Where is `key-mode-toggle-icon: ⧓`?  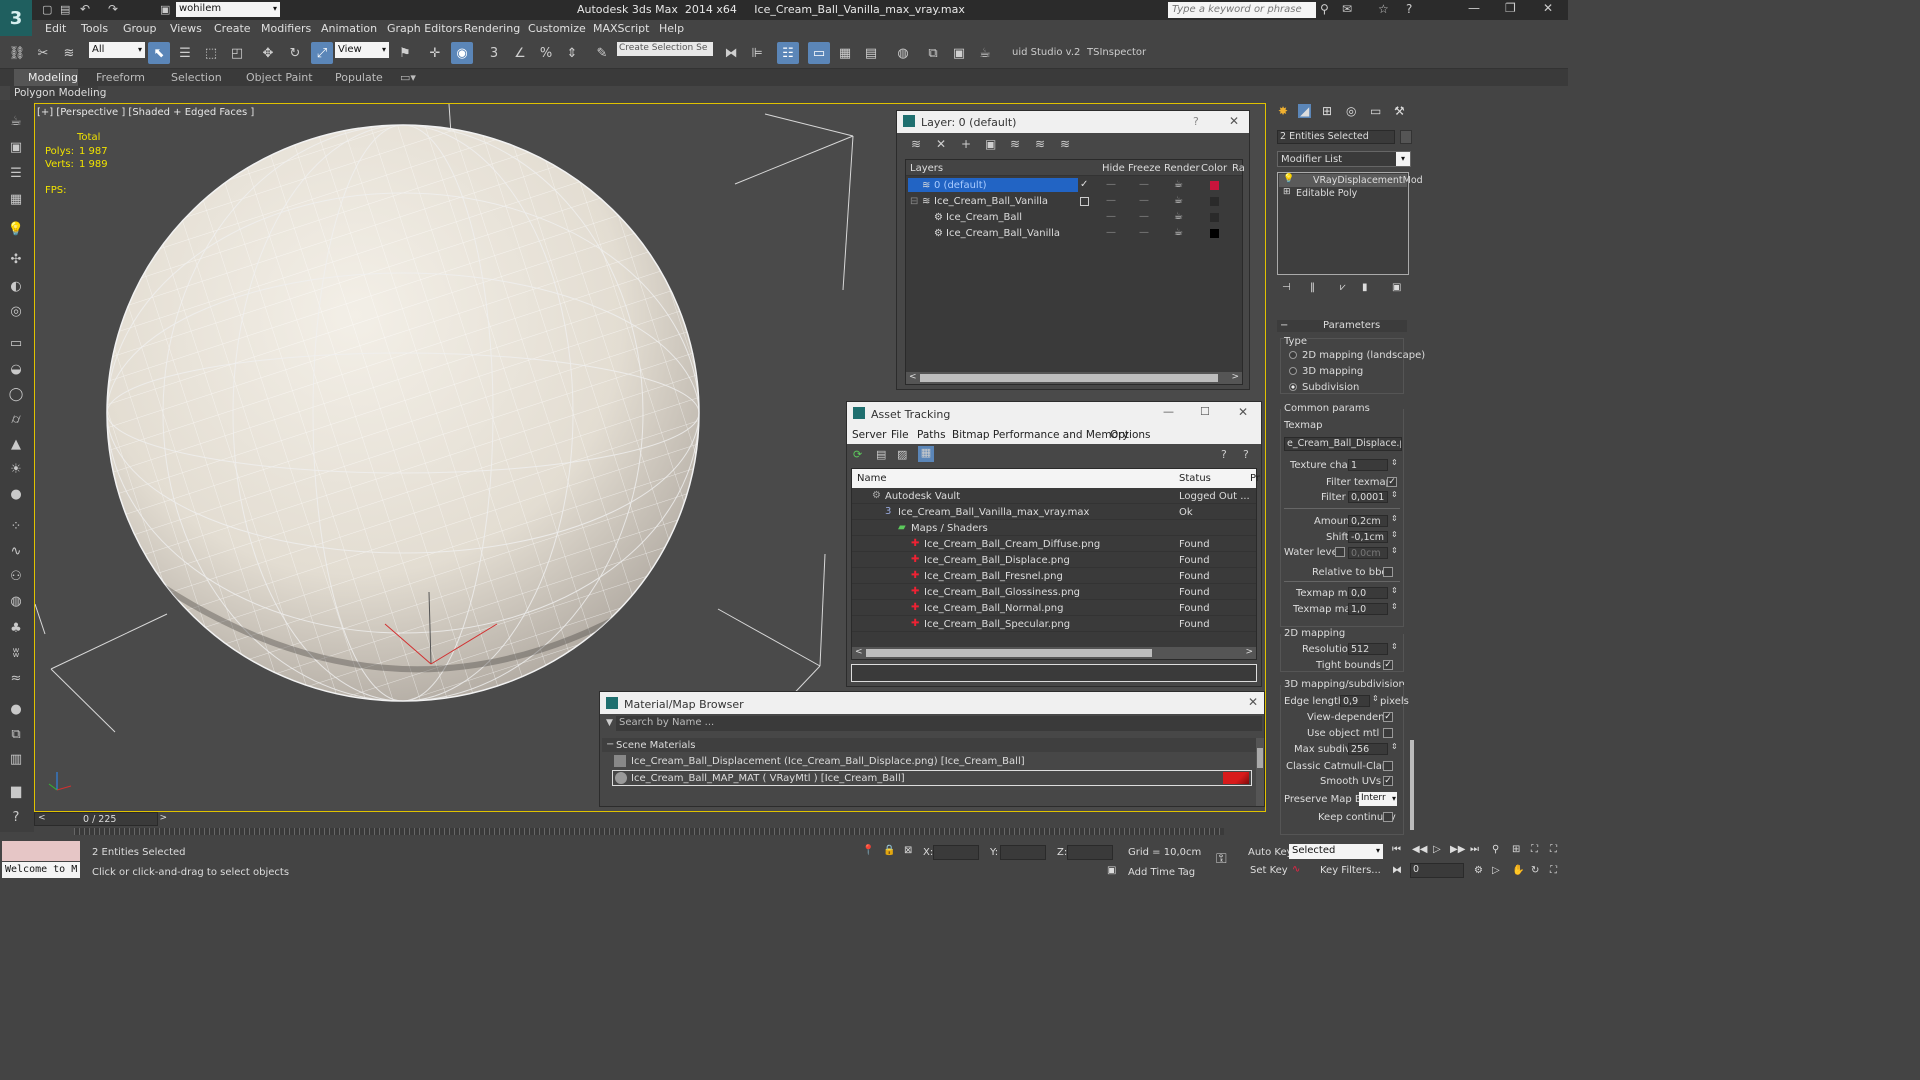 key-mode-toggle-icon: ⧓ is located at coordinates (1397, 870).